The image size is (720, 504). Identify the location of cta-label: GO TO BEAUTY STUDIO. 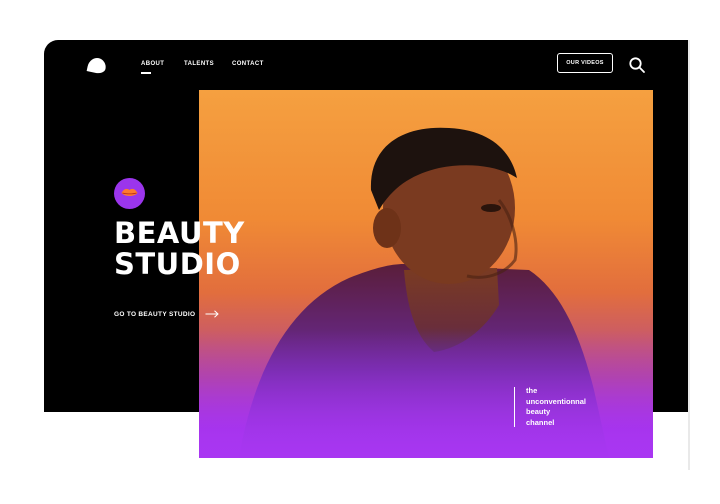
(155, 314).